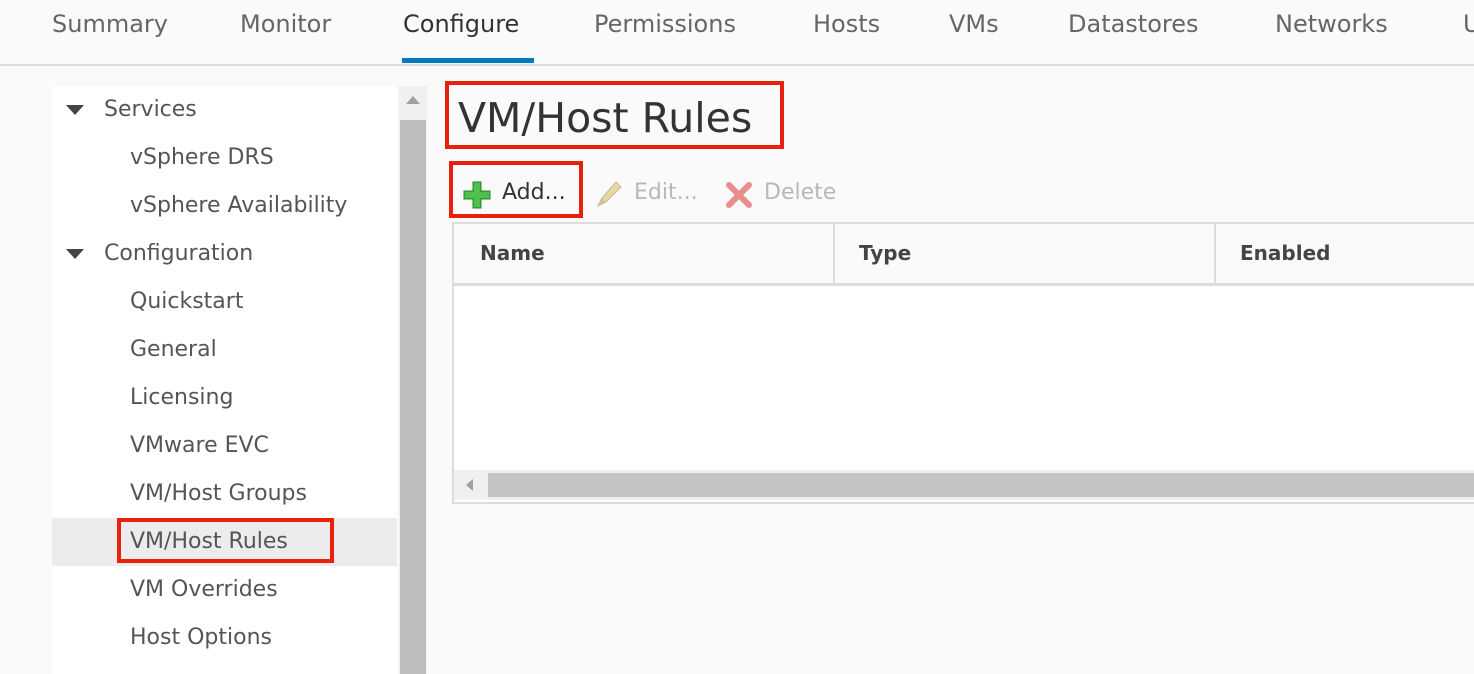 The height and width of the screenshot is (674, 1474). Describe the element at coordinates (846, 24) in the screenshot. I see `tab-hosts: Hosts` at that location.